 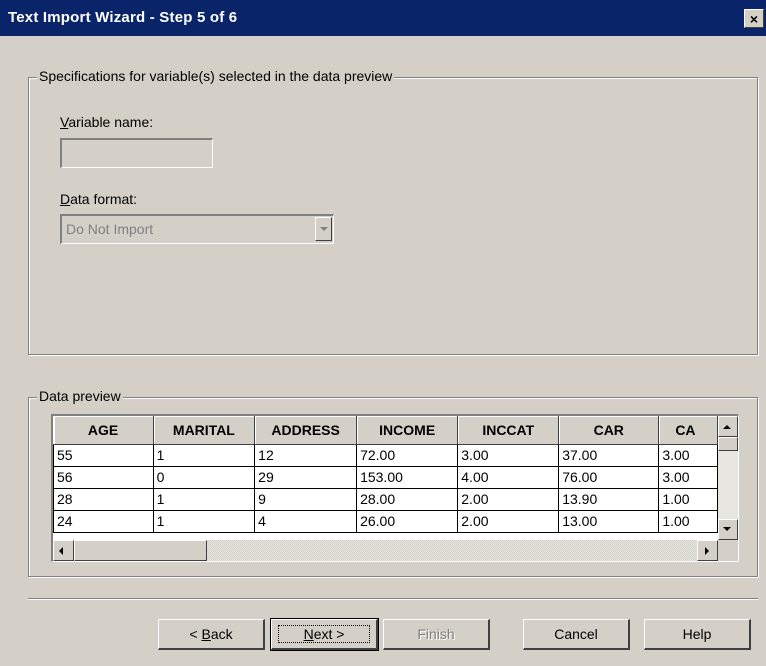 I want to click on table-row: 28 1 9 28.00 2.00 13.90 1.00, so click(x=385, y=499).